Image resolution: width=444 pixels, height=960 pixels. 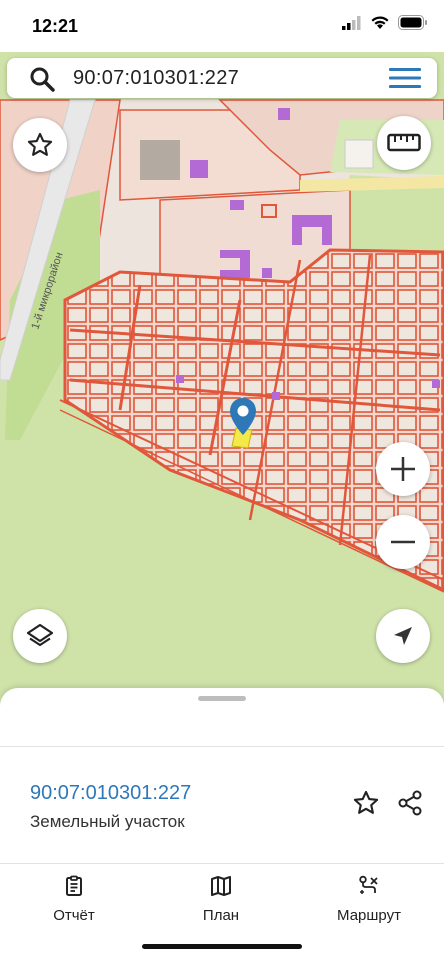 What do you see at coordinates (368, 884) in the screenshot?
I see `route-icon` at bounding box center [368, 884].